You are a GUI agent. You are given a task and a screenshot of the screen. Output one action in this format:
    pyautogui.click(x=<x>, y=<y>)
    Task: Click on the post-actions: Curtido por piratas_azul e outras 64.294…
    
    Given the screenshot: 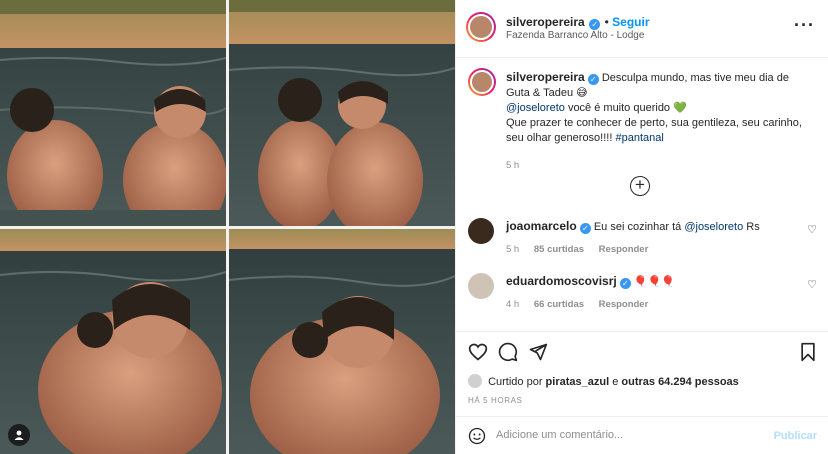 What is the action you would take?
    pyautogui.click(x=642, y=392)
    